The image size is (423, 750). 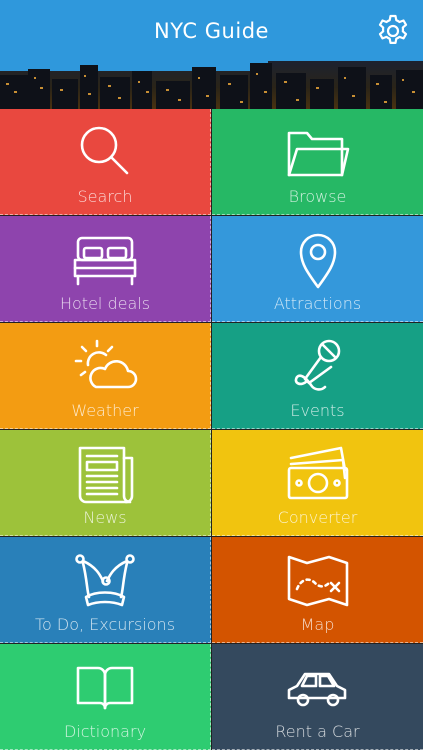 I want to click on tile-attractions: Attractions, so click(x=317, y=269).